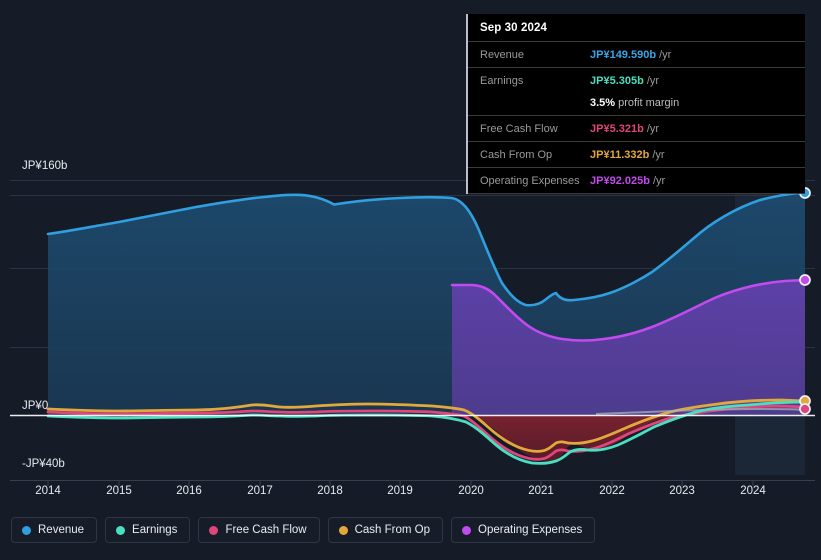  I want to click on tooltip-row-revenue: Revenue JP¥149.590b /yr, so click(636, 54).